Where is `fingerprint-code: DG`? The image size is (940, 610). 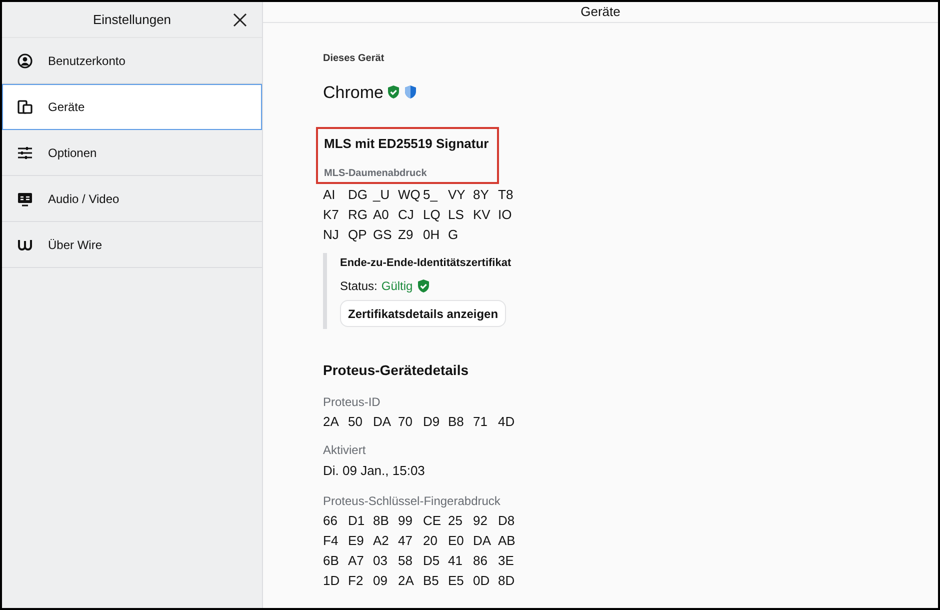
fingerprint-code: DG is located at coordinates (358, 194).